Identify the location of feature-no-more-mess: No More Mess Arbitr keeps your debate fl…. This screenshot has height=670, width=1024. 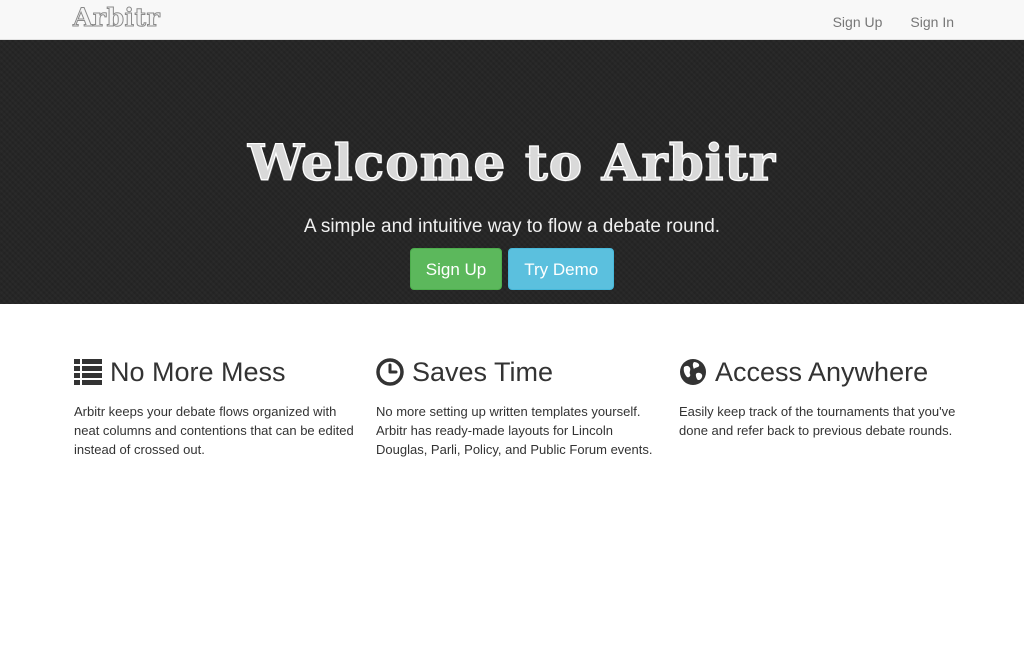
(214, 406).